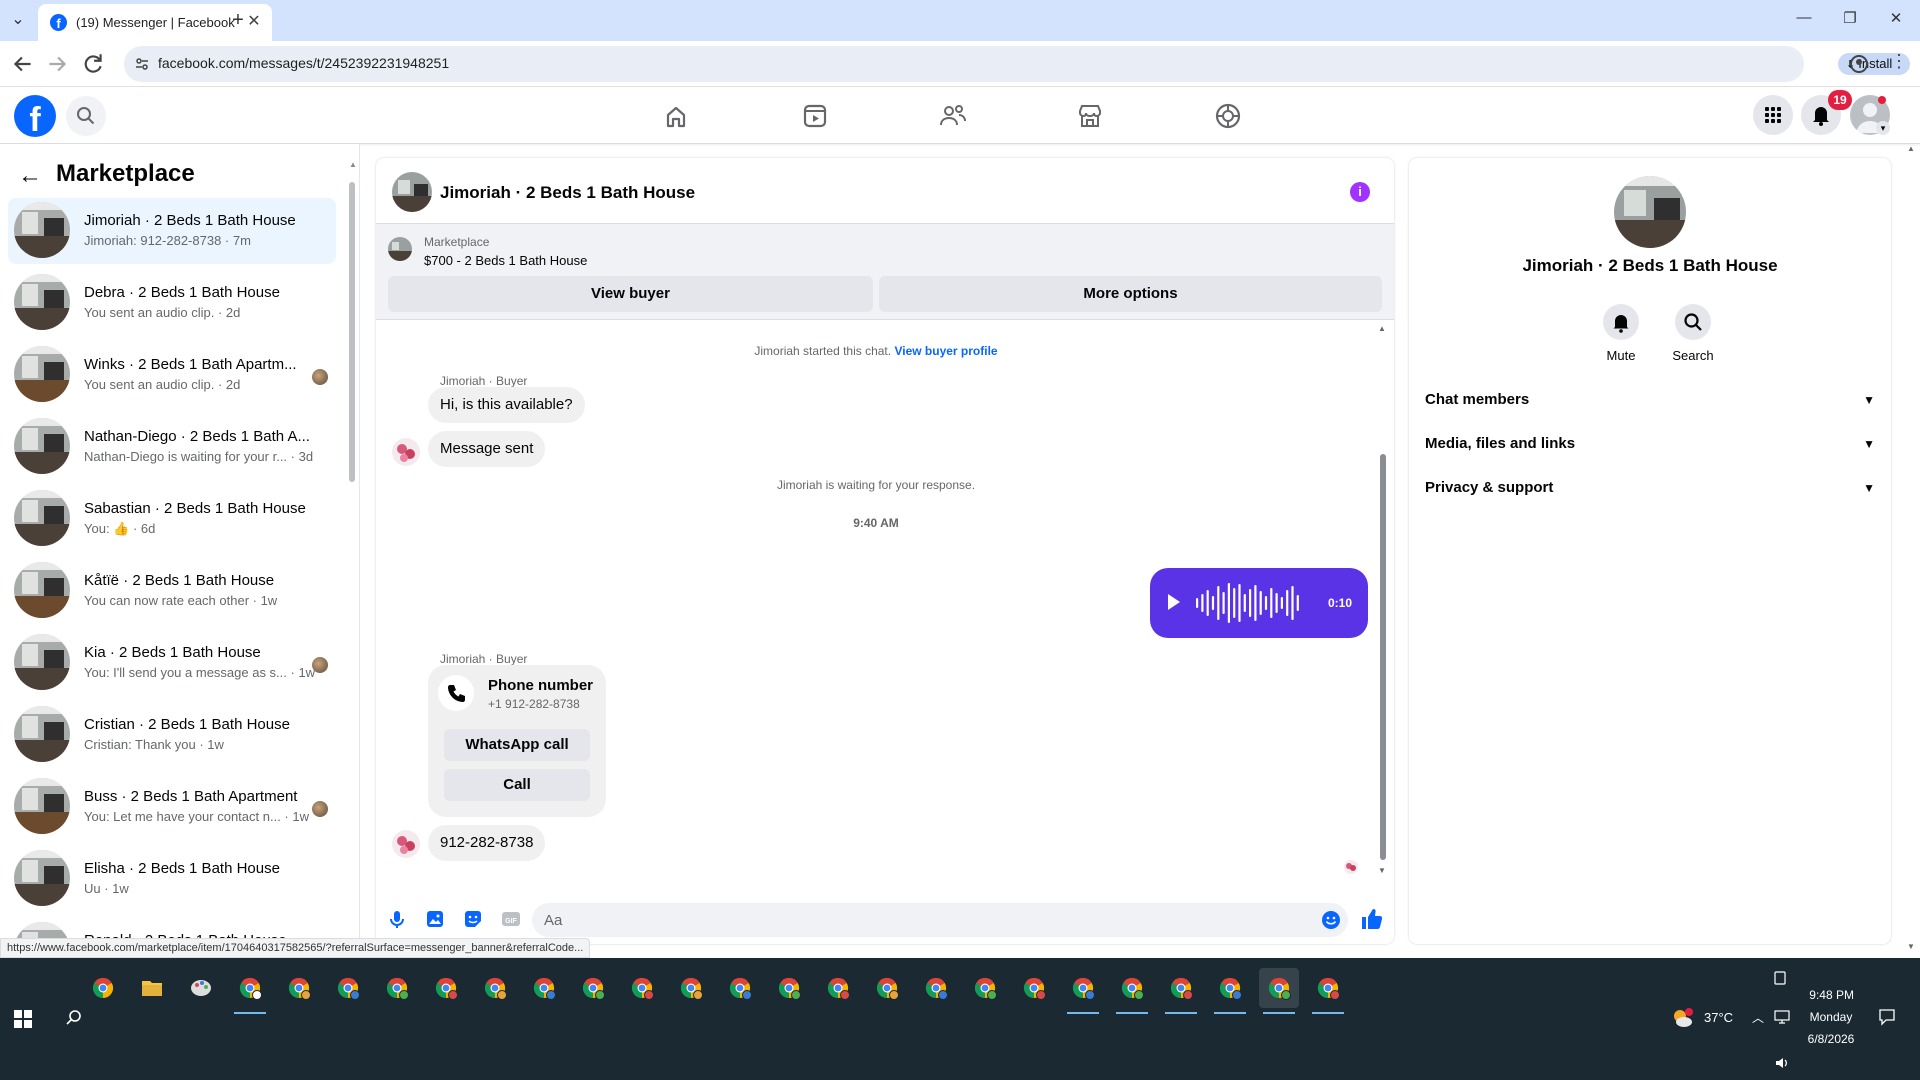 This screenshot has height=1080, width=1920. What do you see at coordinates (506, 405) in the screenshot?
I see `incoming-message: Hi, is this available?` at bounding box center [506, 405].